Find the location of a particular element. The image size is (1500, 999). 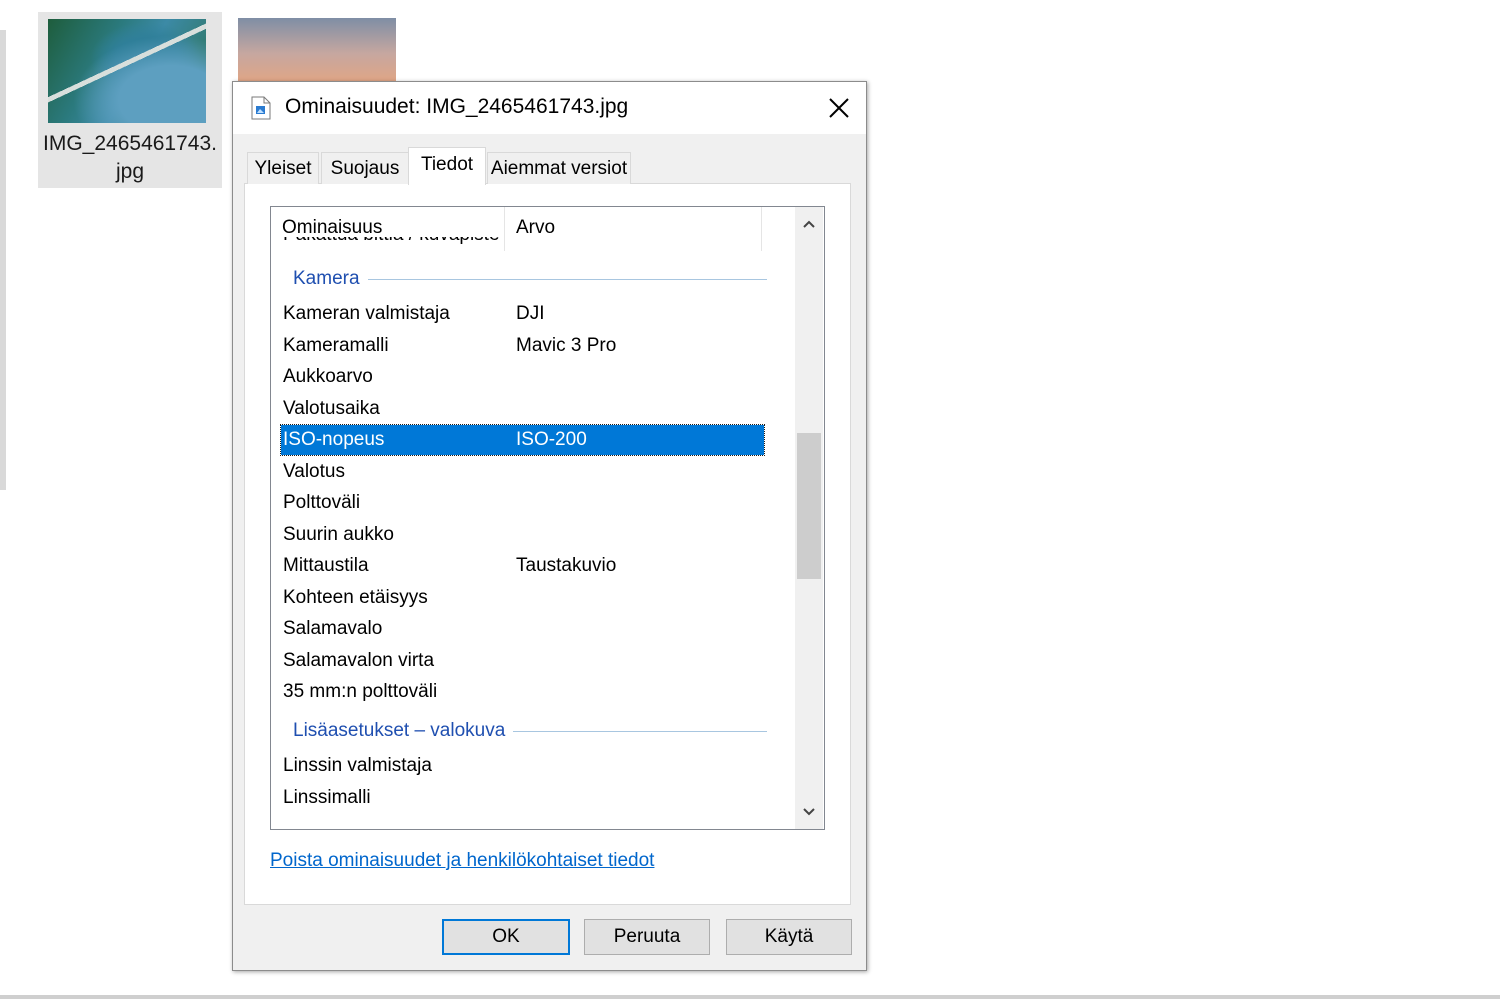

property-name: Polttoväli is located at coordinates (322, 502).